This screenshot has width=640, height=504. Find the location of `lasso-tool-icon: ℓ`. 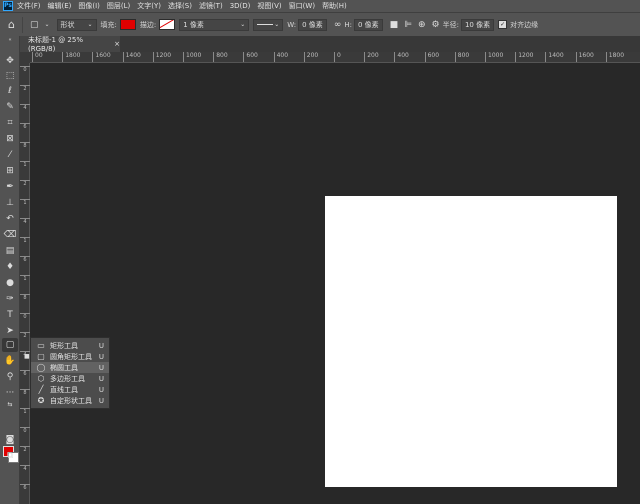

lasso-tool-icon: ℓ is located at coordinates (10, 91).